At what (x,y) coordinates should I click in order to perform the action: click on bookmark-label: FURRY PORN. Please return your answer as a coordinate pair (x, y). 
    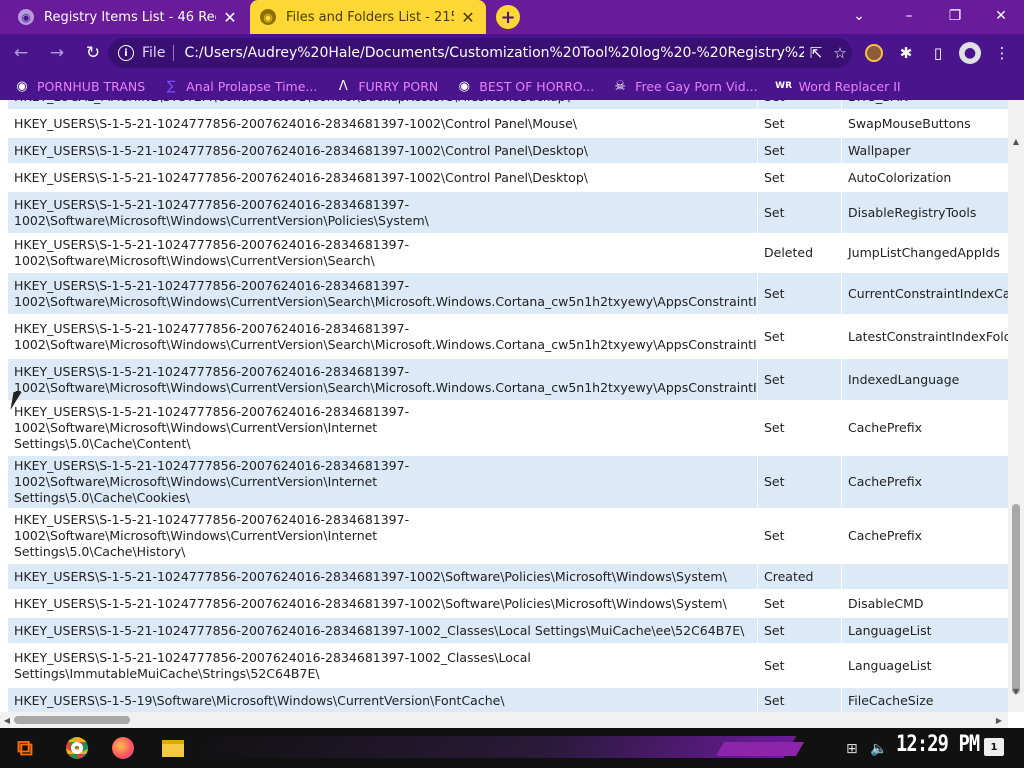
    Looking at the image, I should click on (398, 86).